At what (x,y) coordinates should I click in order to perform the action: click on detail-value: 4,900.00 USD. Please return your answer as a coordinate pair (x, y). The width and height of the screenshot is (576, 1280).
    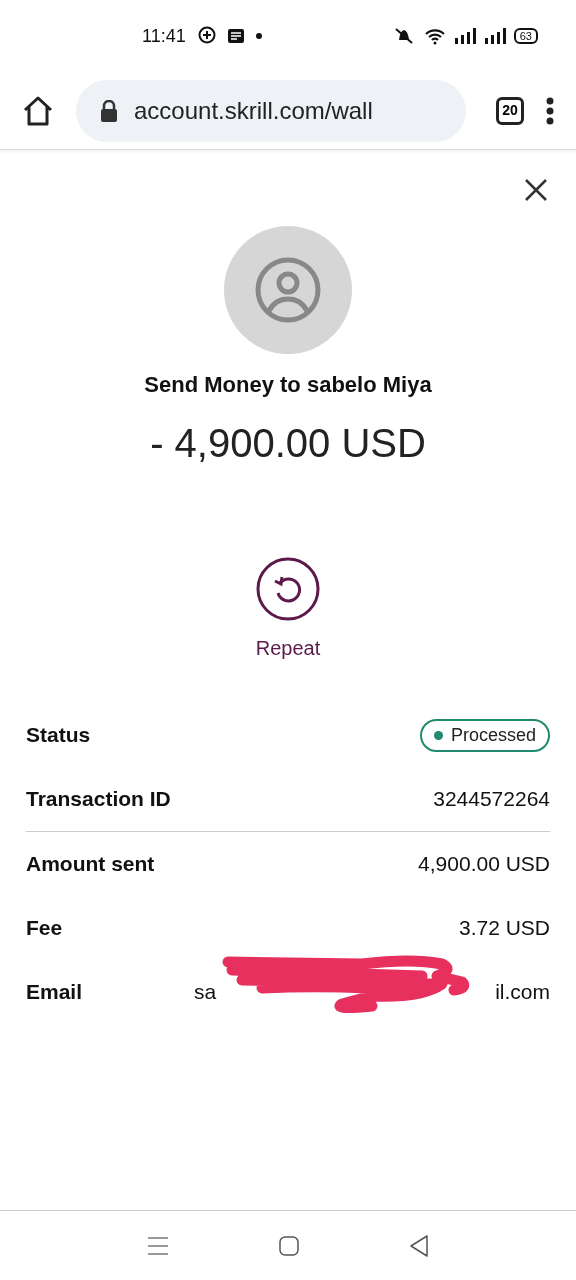
    Looking at the image, I should click on (484, 864).